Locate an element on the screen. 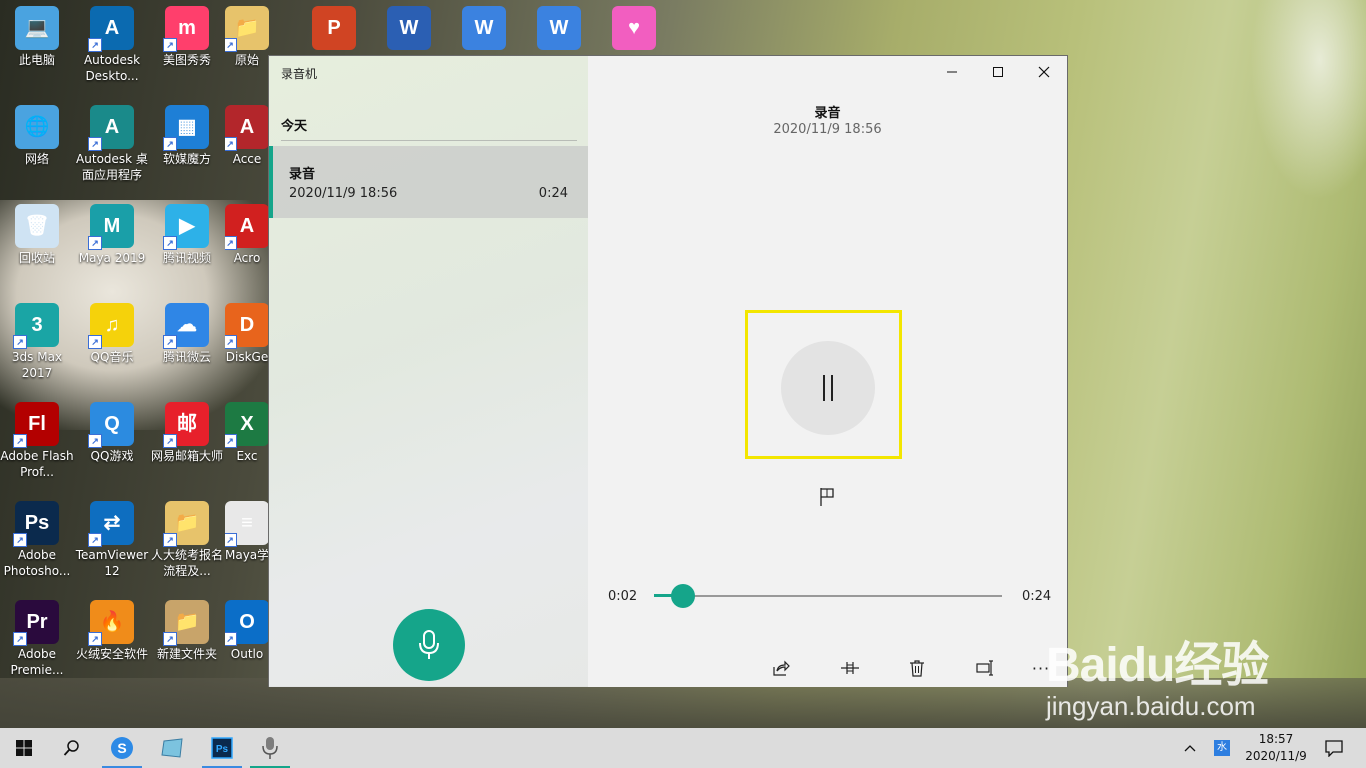  desktop-icon: M ↗ Maya 2019 is located at coordinates (112, 235).